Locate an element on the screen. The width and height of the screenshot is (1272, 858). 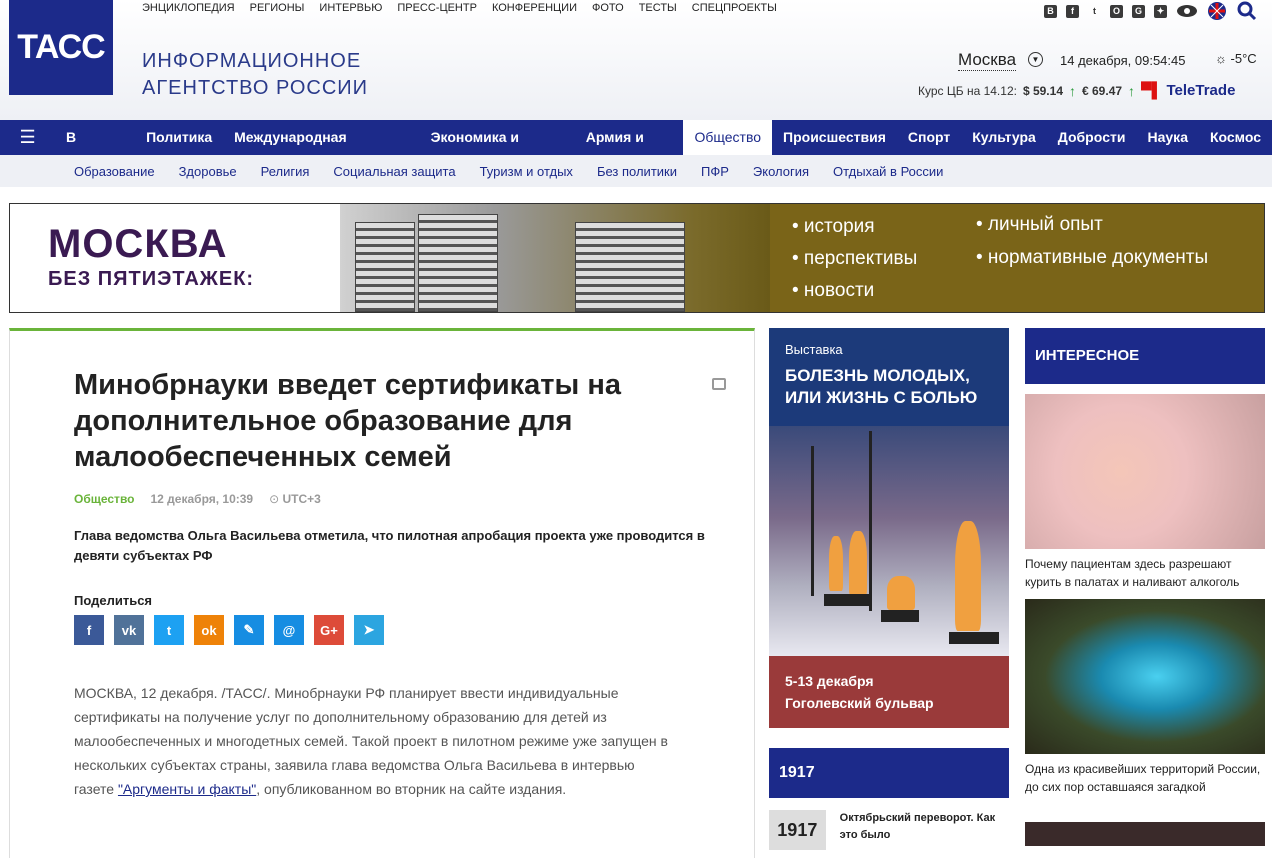
nav-obshchestvo: Общество is located at coordinates (728, 137).